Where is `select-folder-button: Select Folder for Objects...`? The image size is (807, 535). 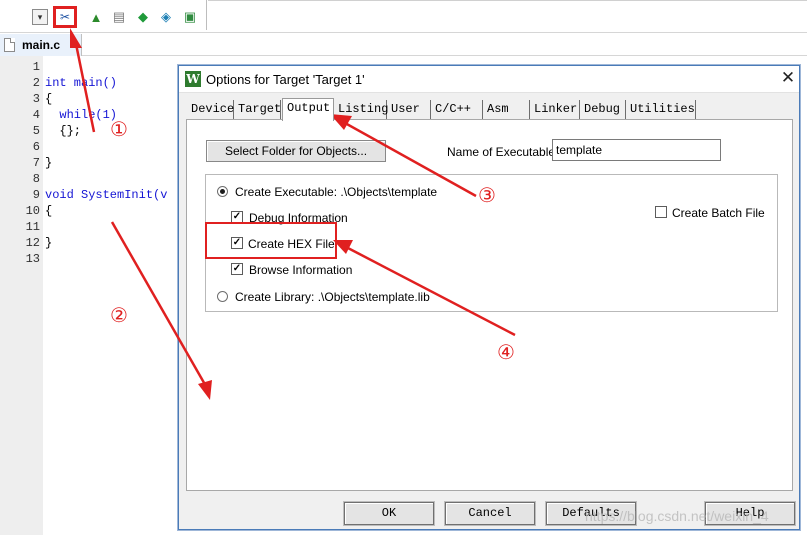
select-folder-button: Select Folder for Objects... is located at coordinates (296, 151).